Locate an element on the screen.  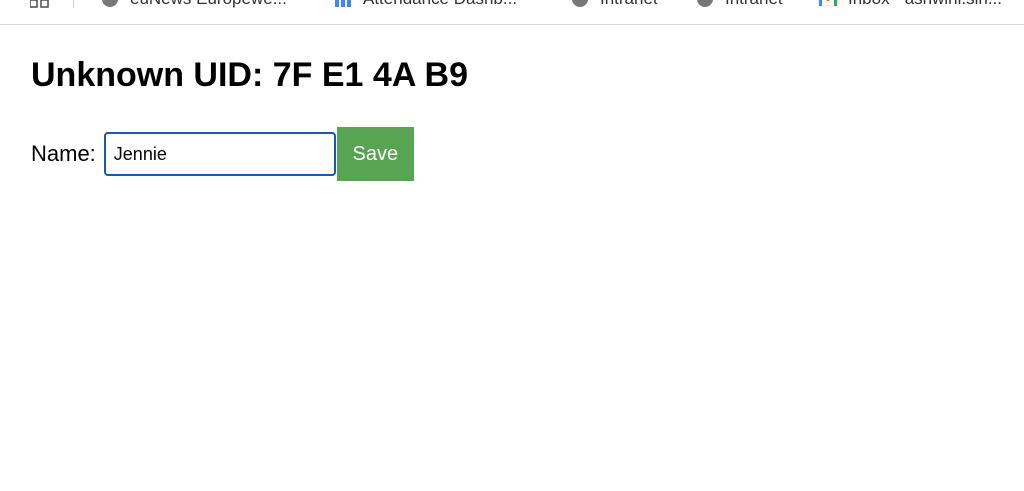
bookmark-item-intranet-1: Intranet is located at coordinates (614, 4).